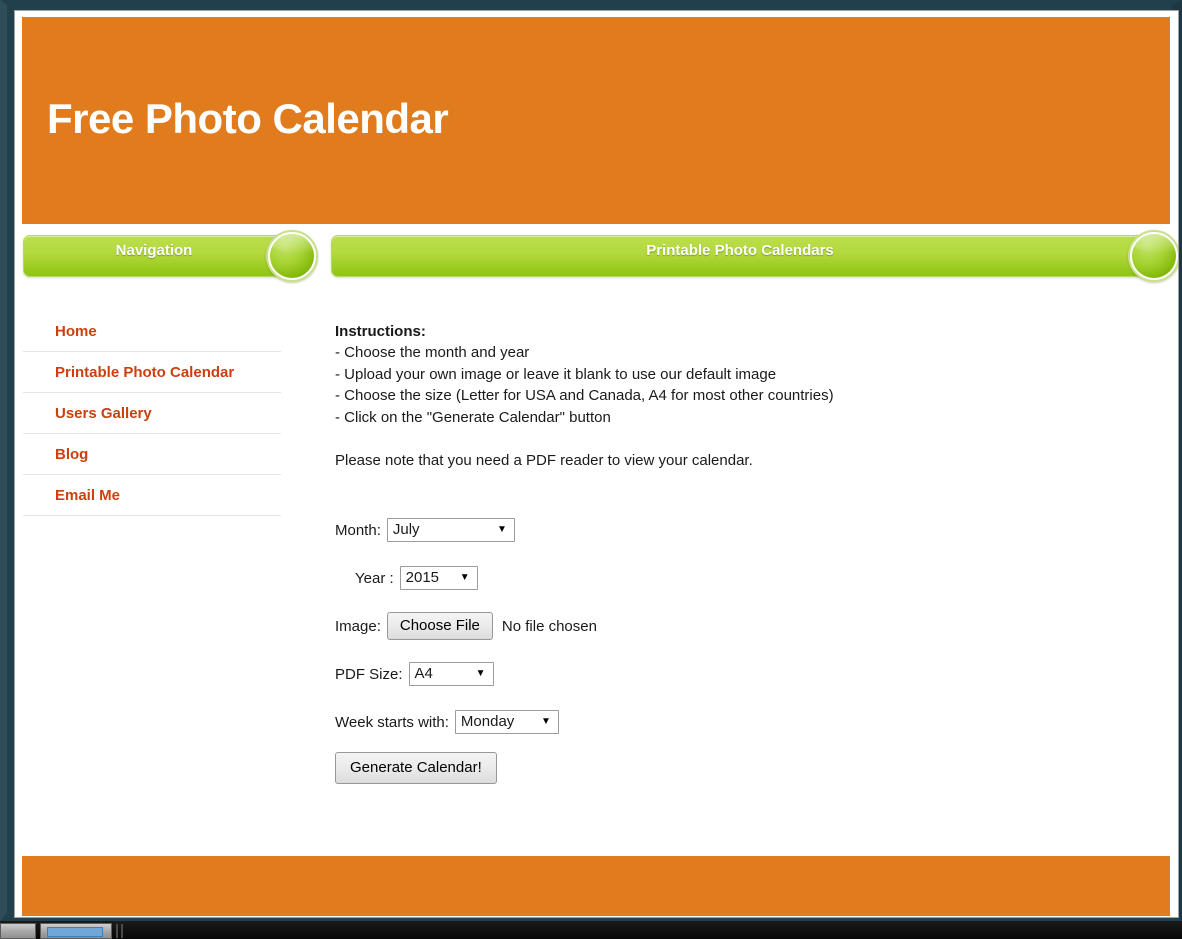 The image size is (1182, 939). What do you see at coordinates (392, 722) in the screenshot?
I see `week-start-label: Week starts with:` at bounding box center [392, 722].